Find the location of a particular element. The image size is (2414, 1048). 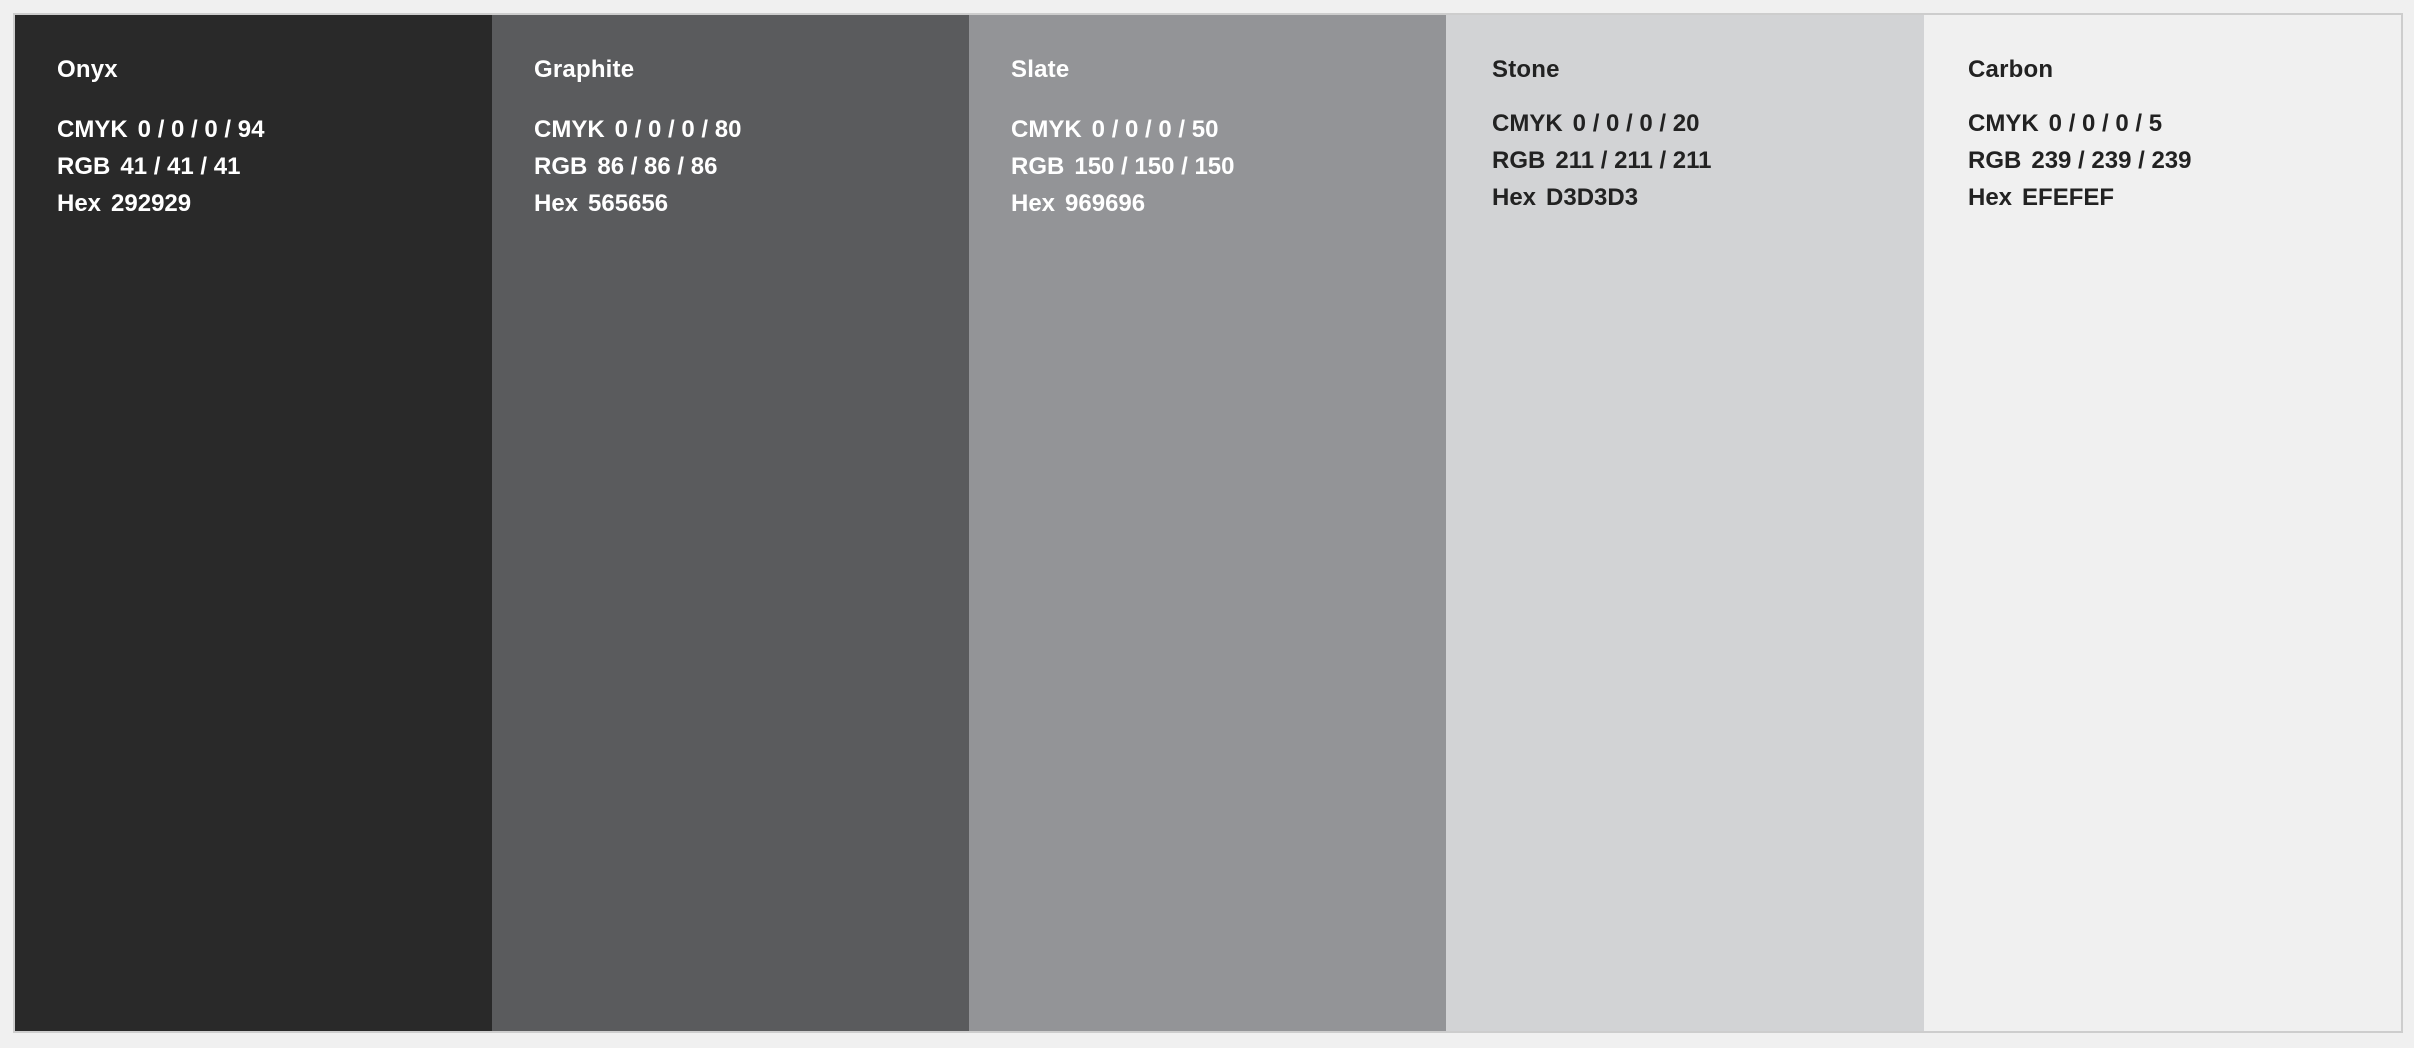

rgb-row: RGB 86 / 86 / 86 is located at coordinates (637, 166).